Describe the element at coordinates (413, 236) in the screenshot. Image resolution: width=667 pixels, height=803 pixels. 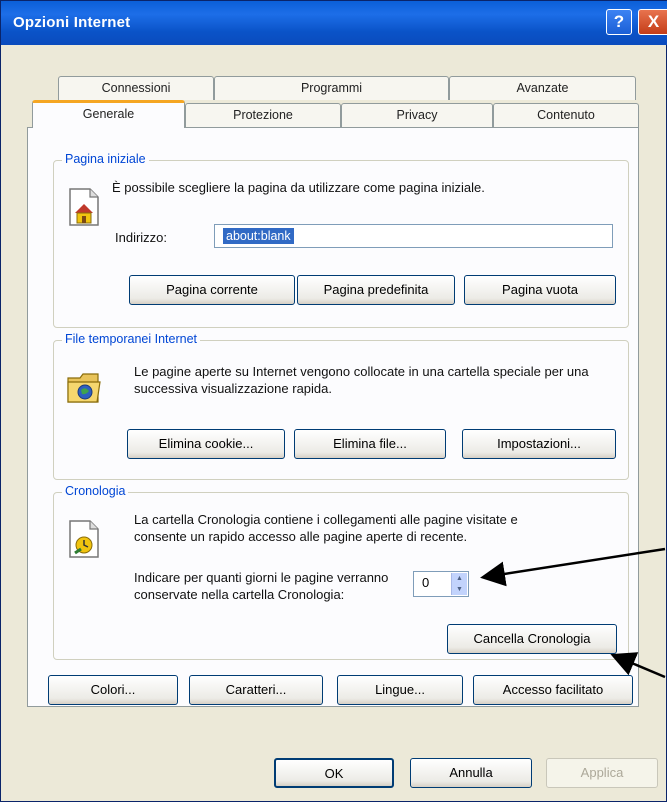
I see `address-input: about:blank` at that location.